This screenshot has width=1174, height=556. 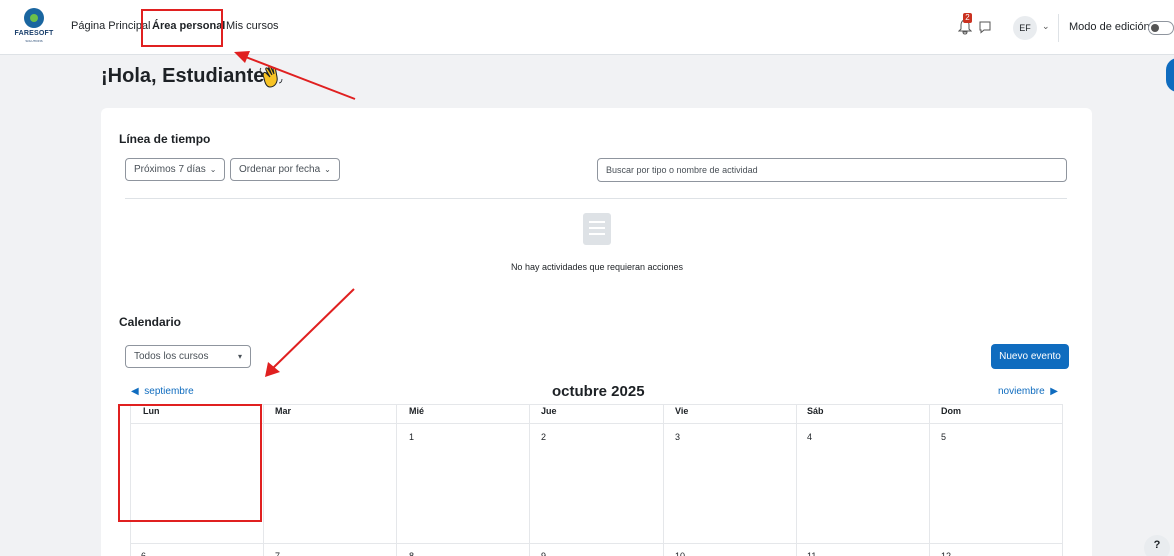 I want to click on calendar-day-cell: 7, so click(x=277, y=553).